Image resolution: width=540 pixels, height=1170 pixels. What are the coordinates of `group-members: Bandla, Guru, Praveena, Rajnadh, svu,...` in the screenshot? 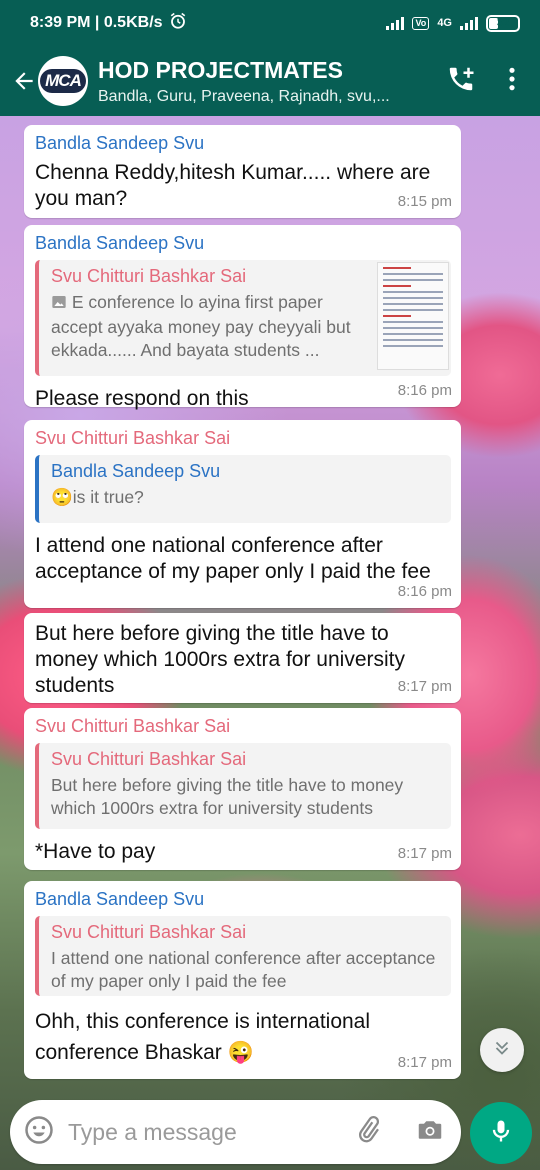 It's located at (244, 96).